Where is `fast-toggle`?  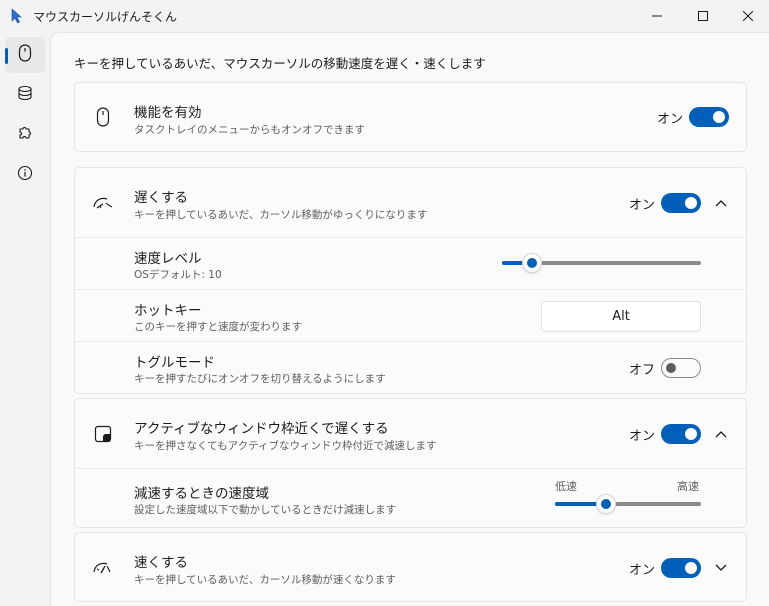 fast-toggle is located at coordinates (681, 568).